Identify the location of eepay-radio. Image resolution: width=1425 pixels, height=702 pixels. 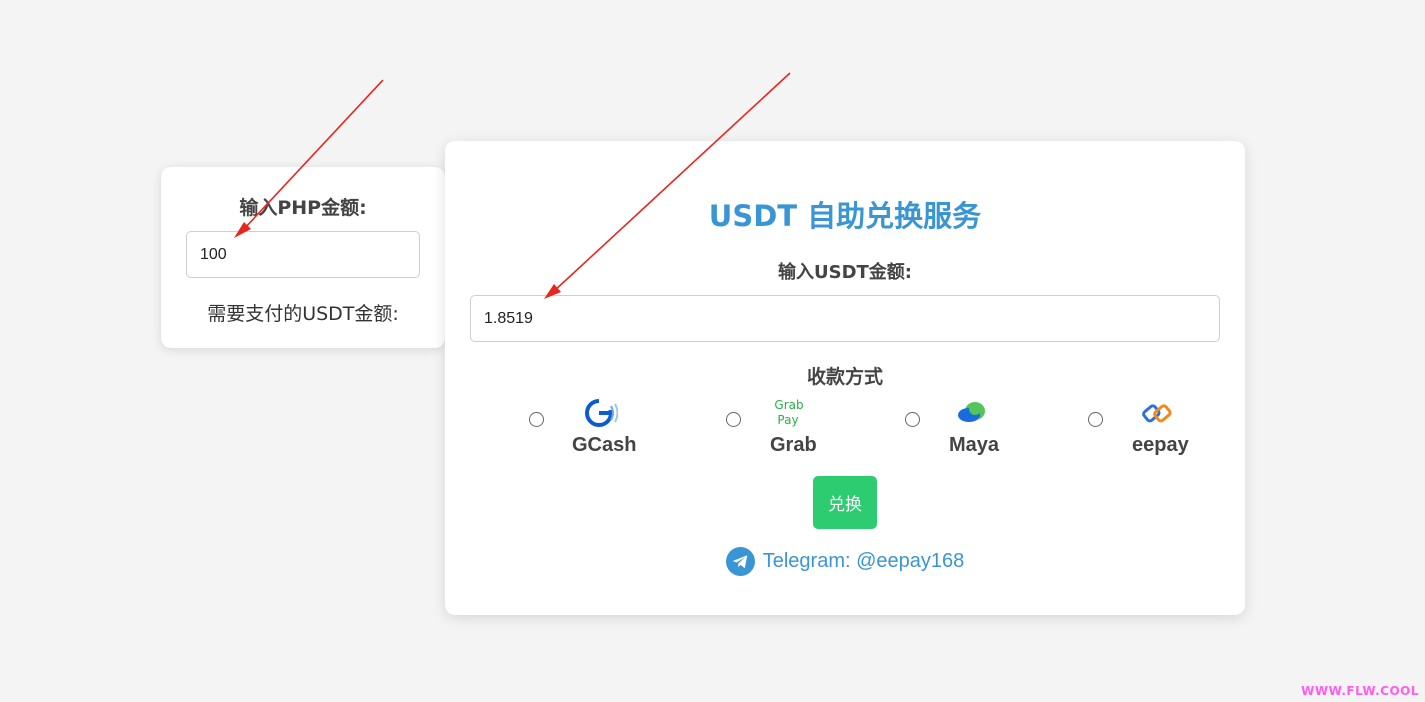
(1095, 419).